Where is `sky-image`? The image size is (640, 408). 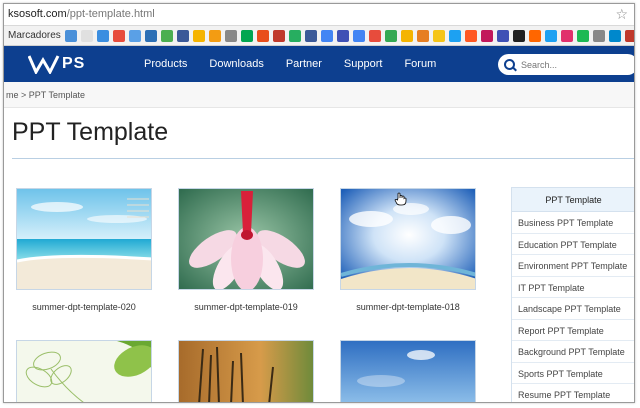
sky-image is located at coordinates (408, 239).